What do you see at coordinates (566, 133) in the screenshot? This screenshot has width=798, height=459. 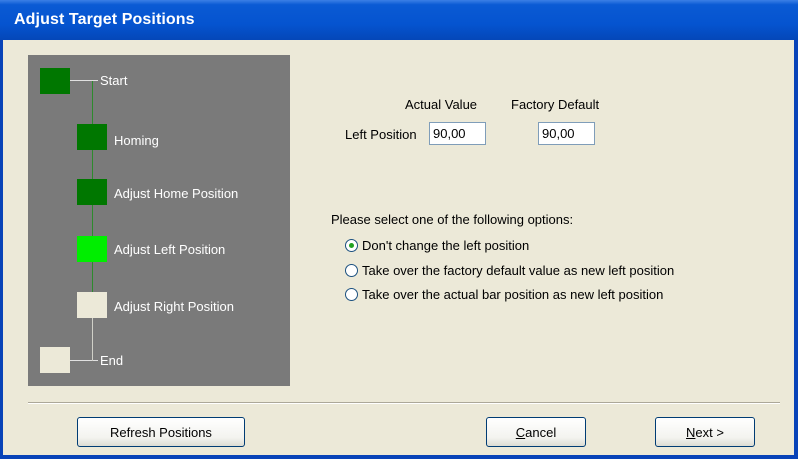 I see `factory-default-field` at bounding box center [566, 133].